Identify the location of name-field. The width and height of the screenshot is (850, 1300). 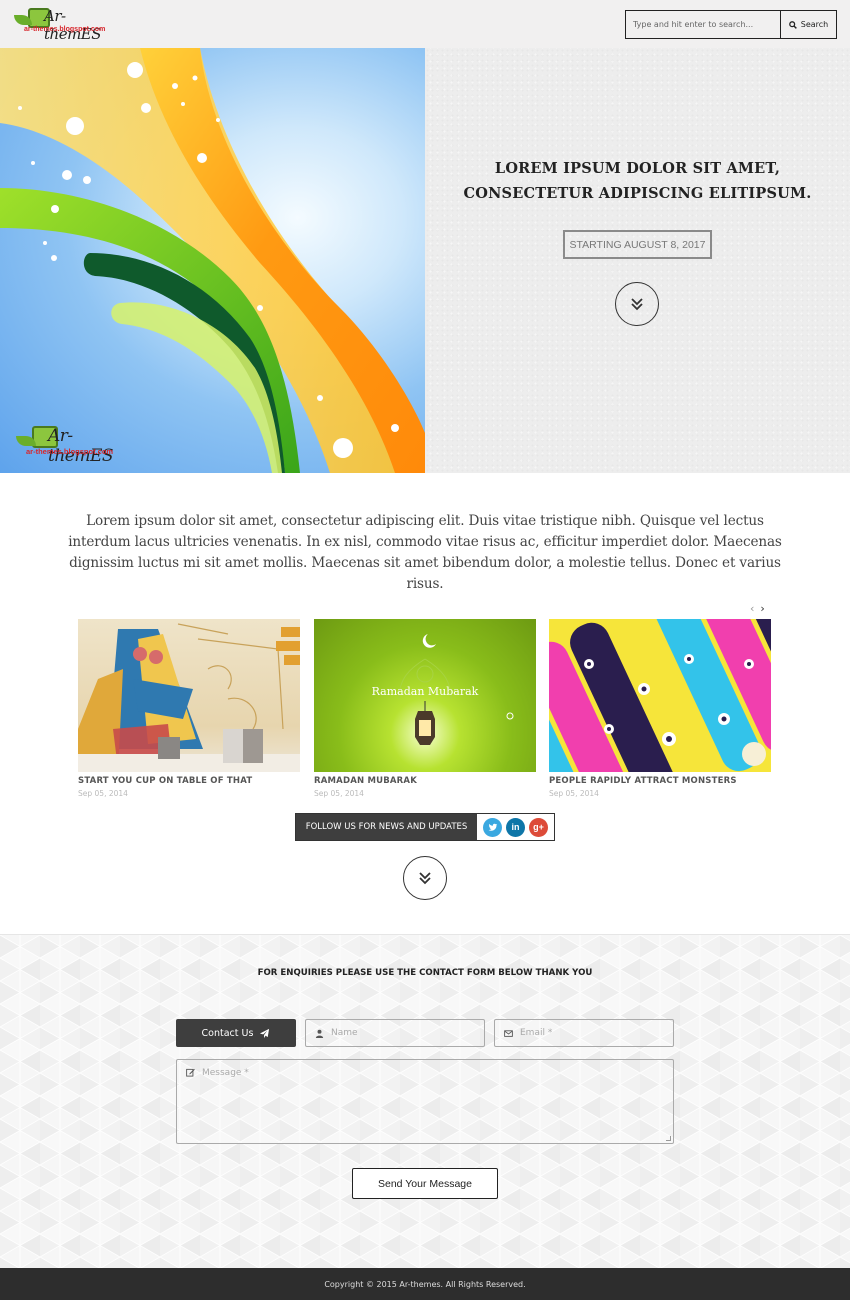
(395, 1033).